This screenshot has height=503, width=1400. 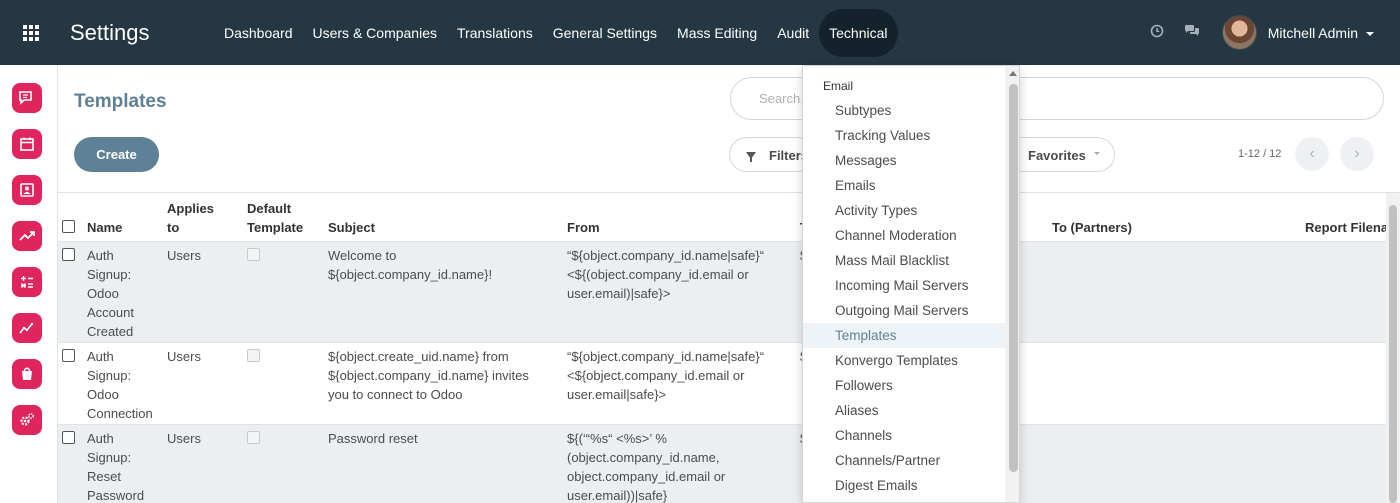 I want to click on header-default-template: Default Template, so click(x=275, y=218).